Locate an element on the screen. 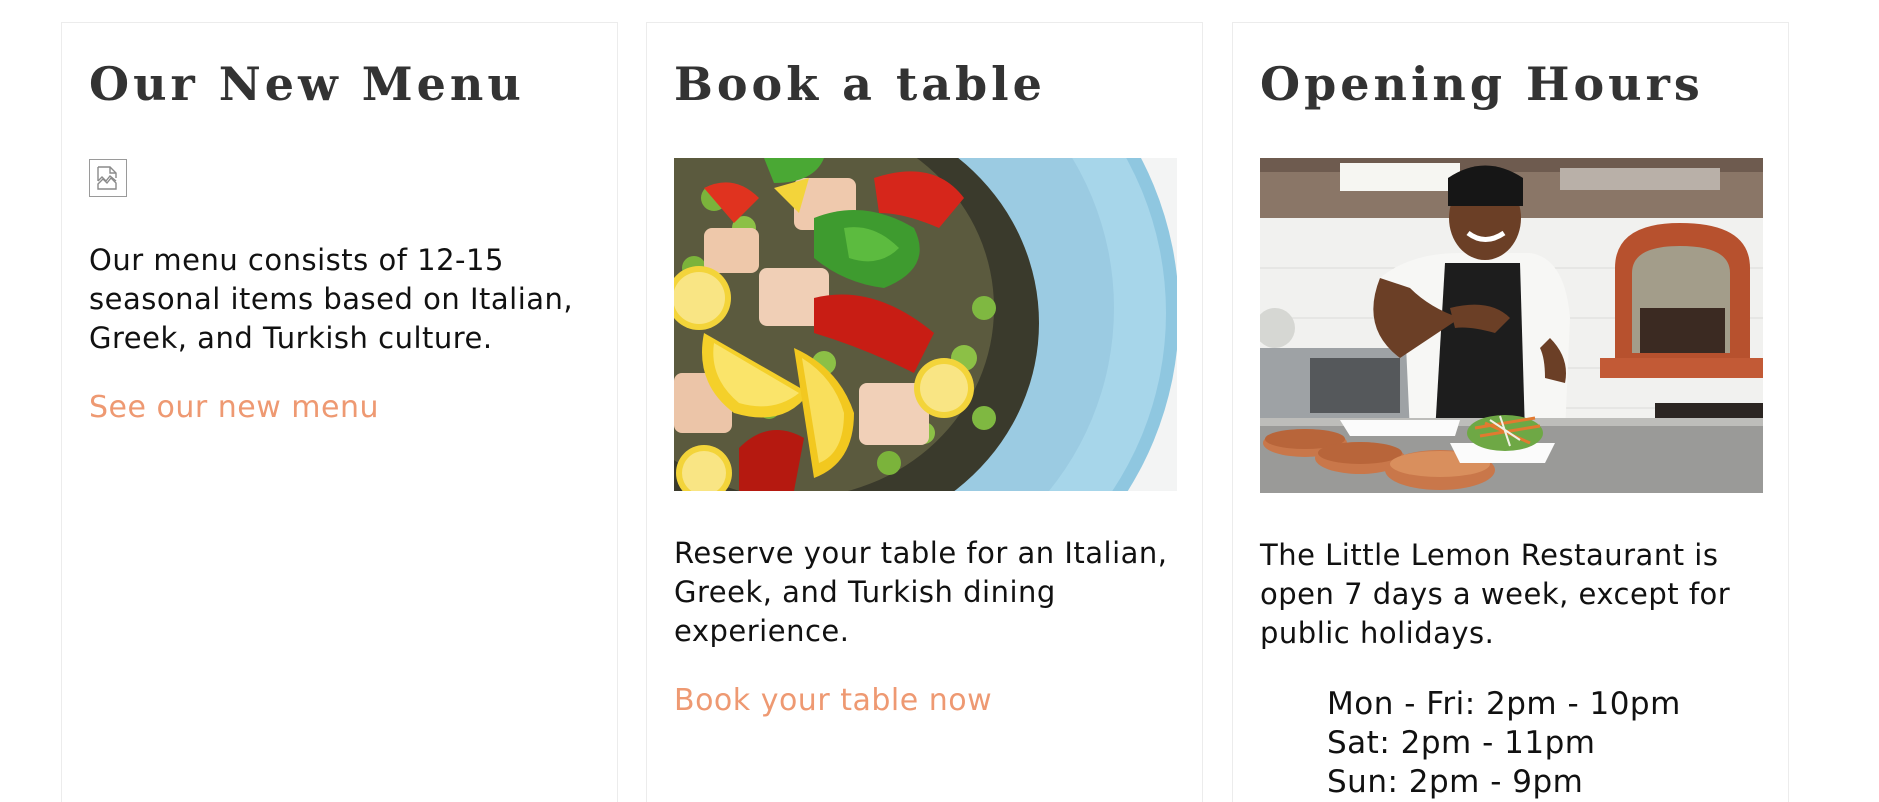  card-title: Our New Menu is located at coordinates (307, 84).